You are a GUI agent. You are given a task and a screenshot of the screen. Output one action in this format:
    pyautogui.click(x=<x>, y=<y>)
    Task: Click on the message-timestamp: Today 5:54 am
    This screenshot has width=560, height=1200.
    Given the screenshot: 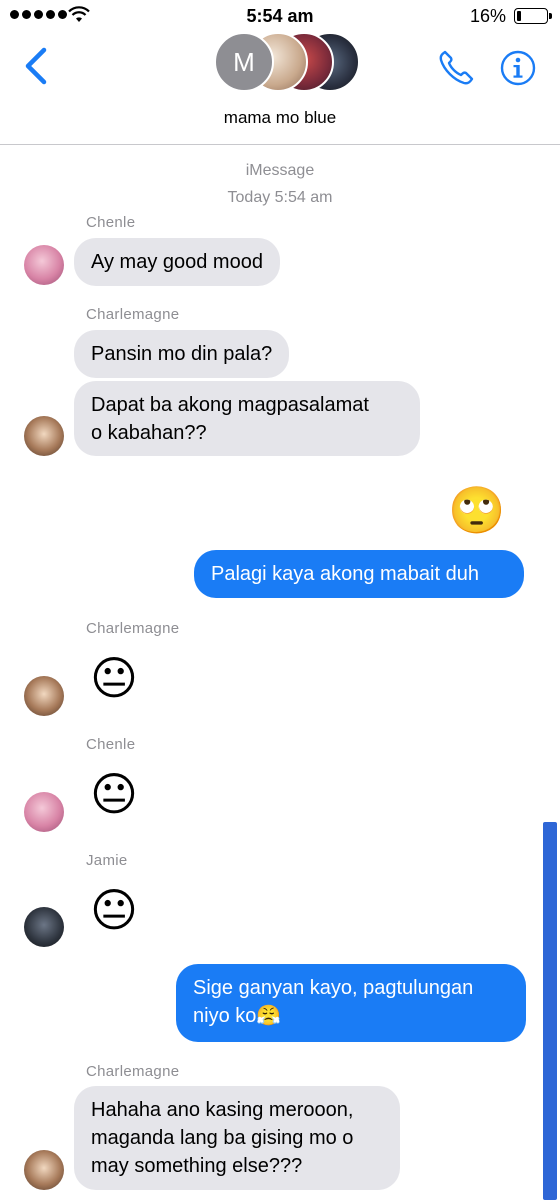 What is the action you would take?
    pyautogui.click(x=280, y=197)
    